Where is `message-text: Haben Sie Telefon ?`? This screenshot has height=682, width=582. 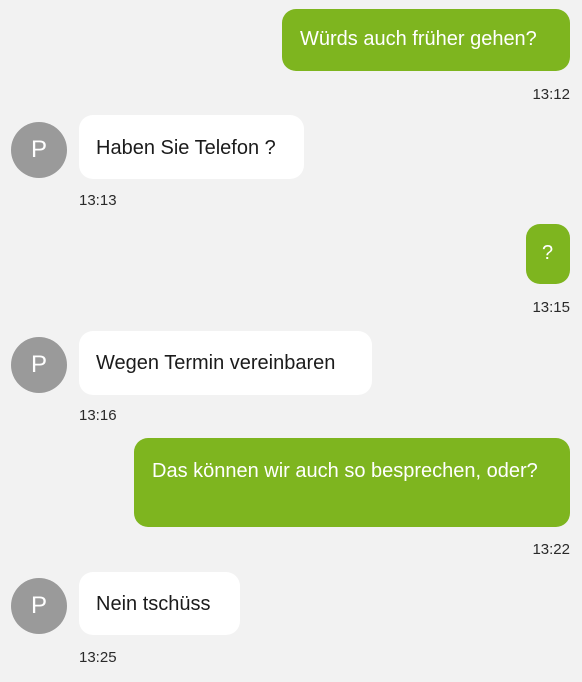 message-text: Haben Sie Telefon ? is located at coordinates (186, 148).